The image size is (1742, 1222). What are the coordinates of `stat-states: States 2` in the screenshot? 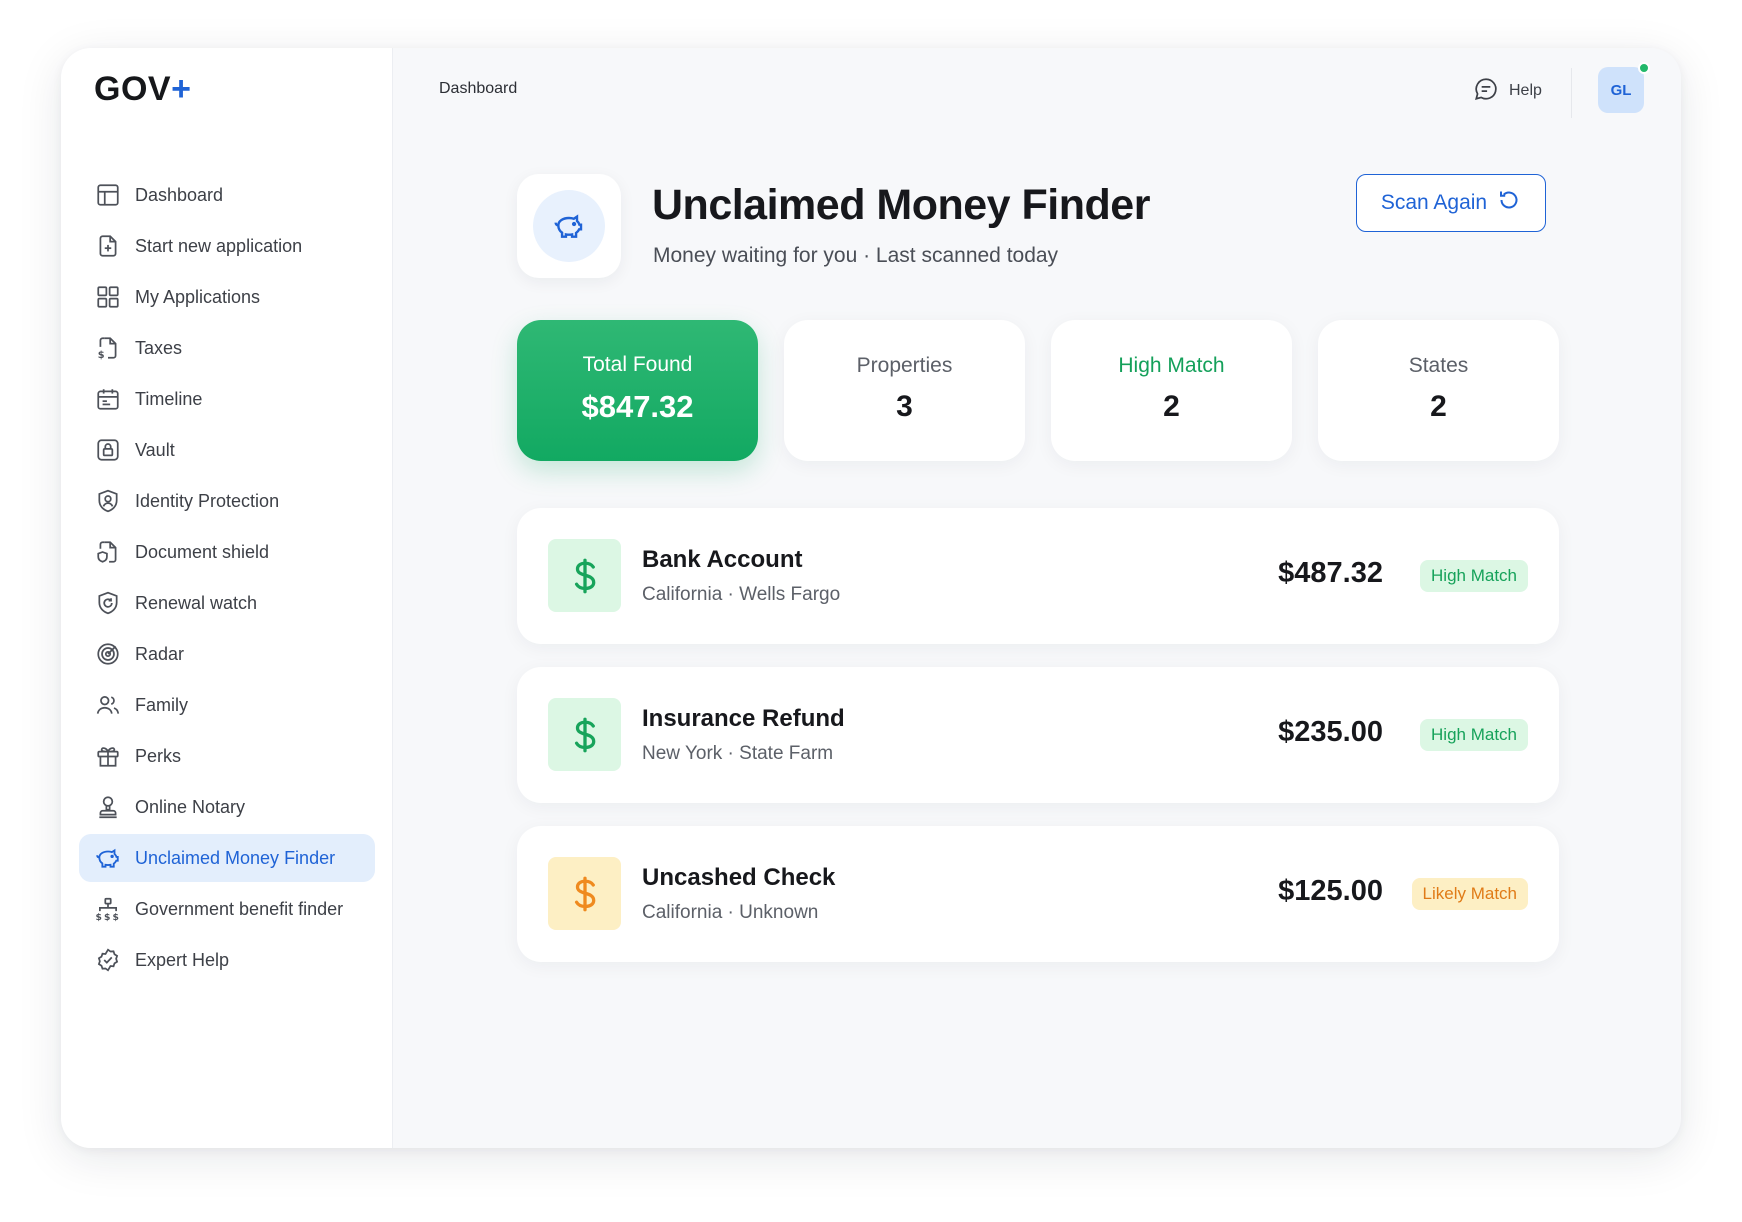 It's located at (1438, 390).